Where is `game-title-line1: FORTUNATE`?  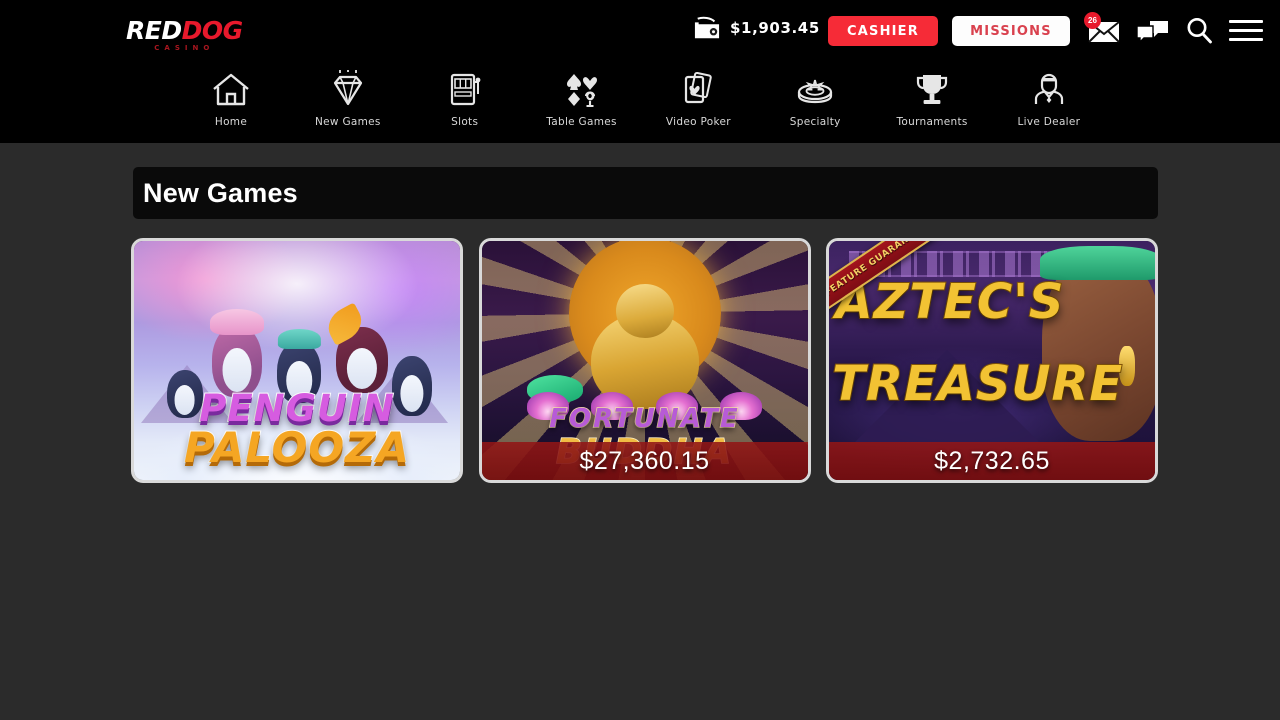
game-title-line1: FORTUNATE is located at coordinates (644, 419).